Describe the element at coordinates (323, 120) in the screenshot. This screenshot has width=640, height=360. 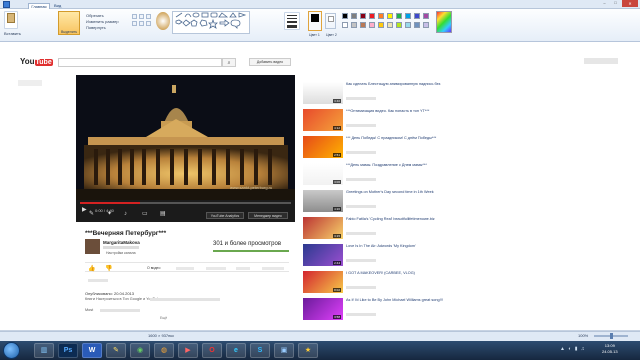
I see `video-thumbnail: 4:12` at that location.